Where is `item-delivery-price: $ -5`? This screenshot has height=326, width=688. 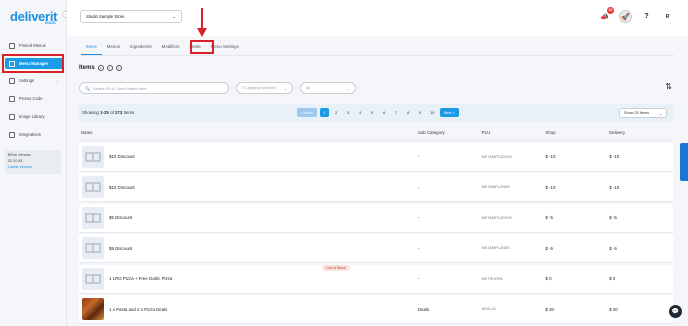 item-delivery-price: $ -5 is located at coordinates (613, 248).